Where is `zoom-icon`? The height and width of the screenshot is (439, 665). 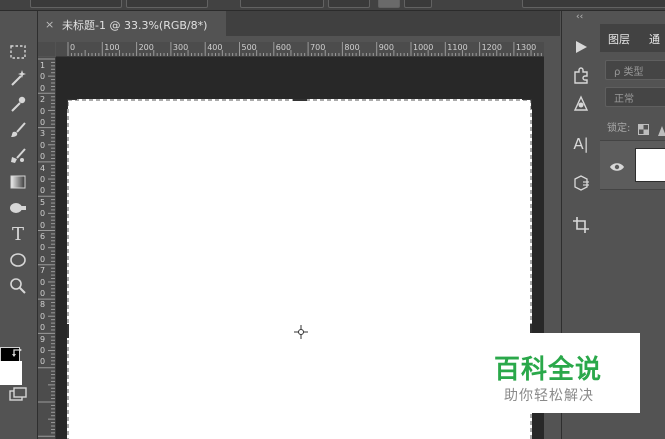
zoom-icon is located at coordinates (18, 286).